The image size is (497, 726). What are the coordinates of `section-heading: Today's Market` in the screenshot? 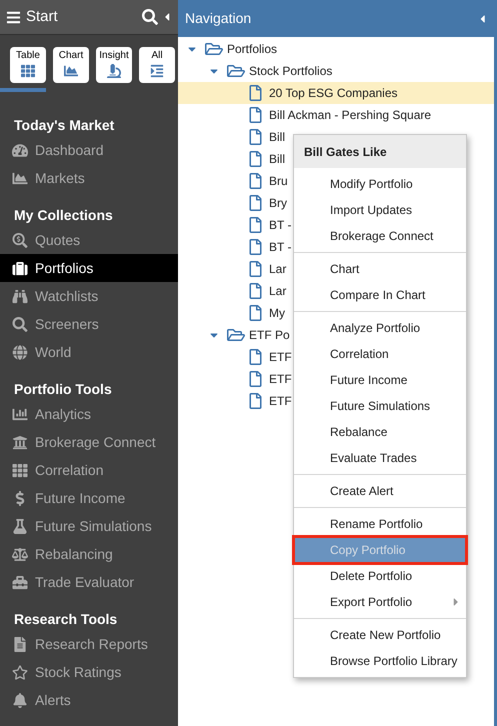 It's located at (64, 125).